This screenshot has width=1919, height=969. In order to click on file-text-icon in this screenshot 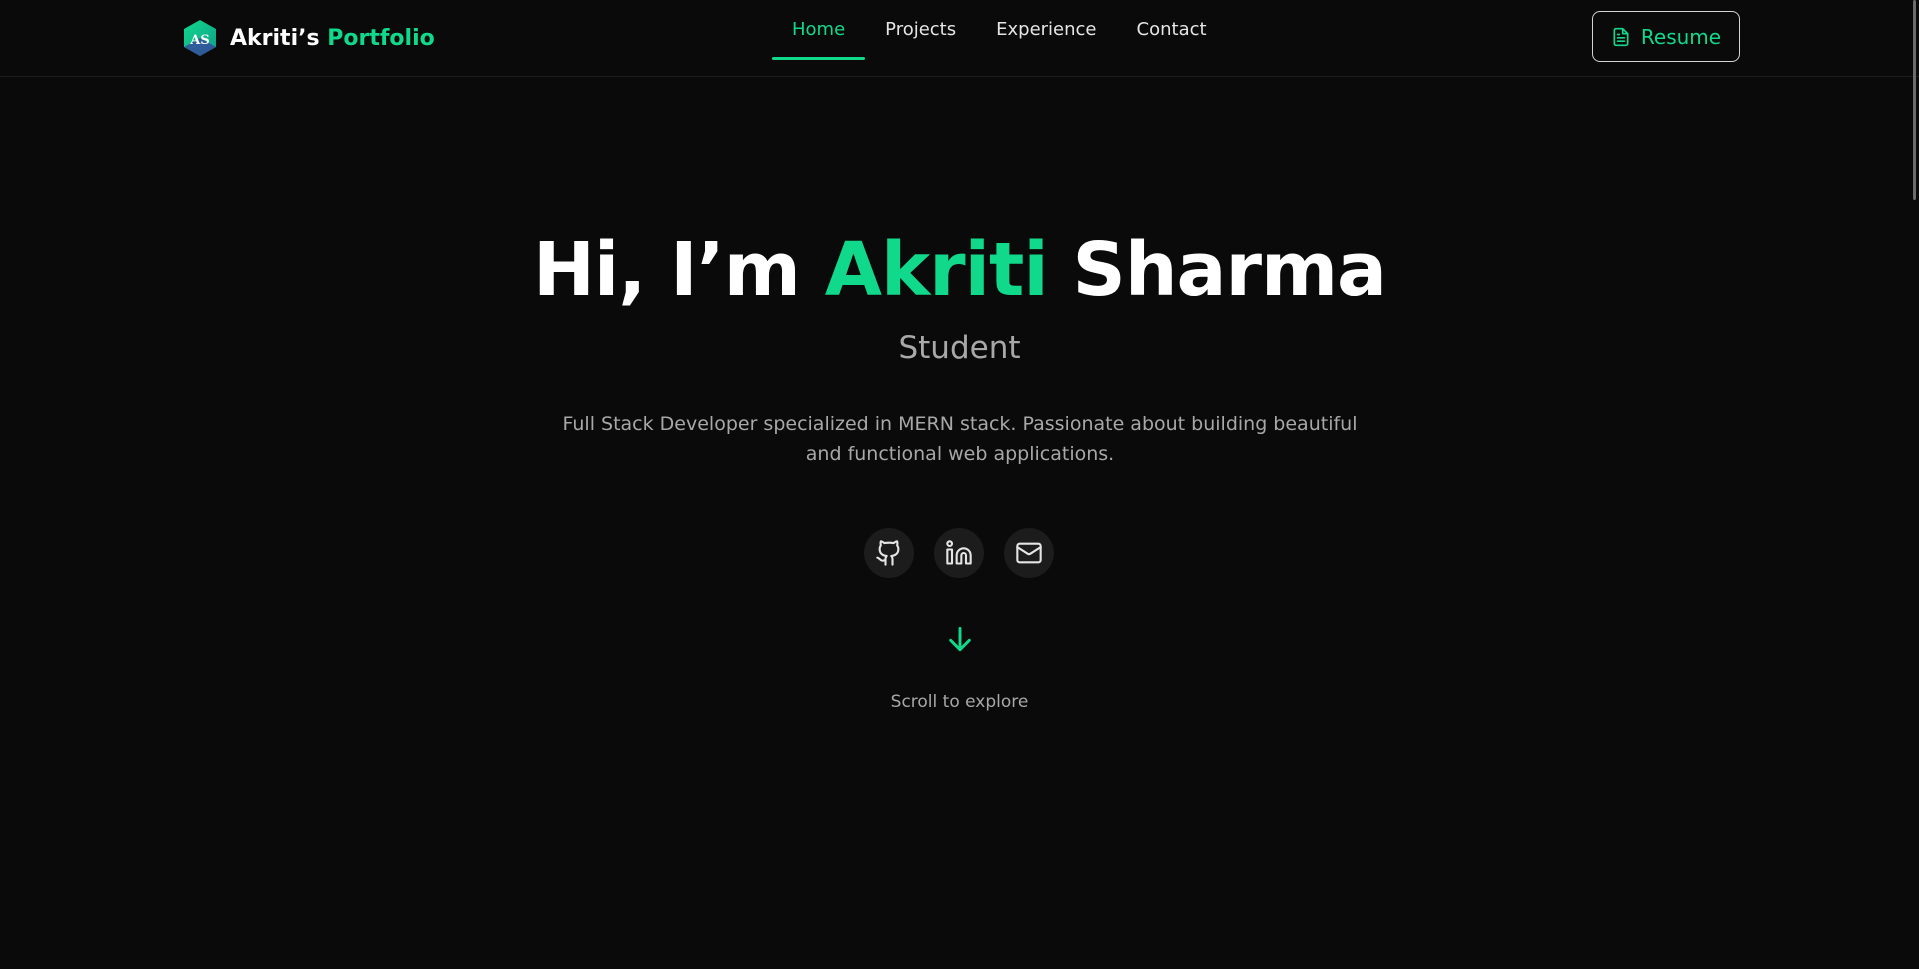, I will do `click(1621, 36)`.